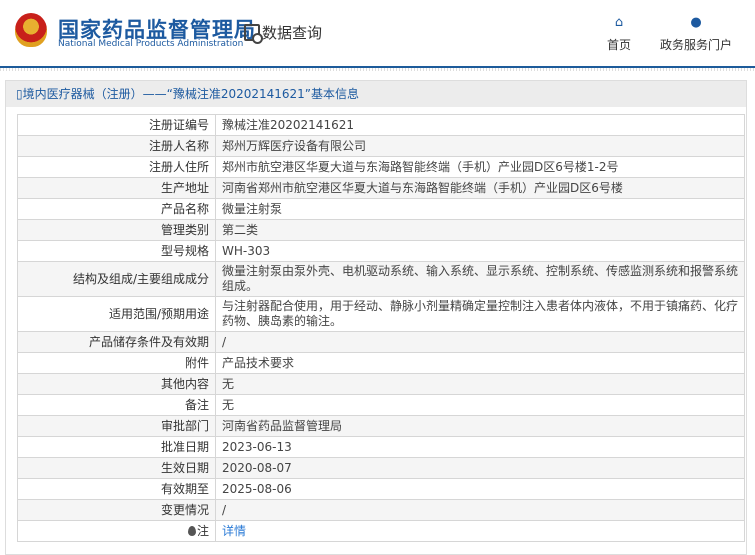  I want to click on table-row: 生效日期 2020-08-07, so click(381, 468).